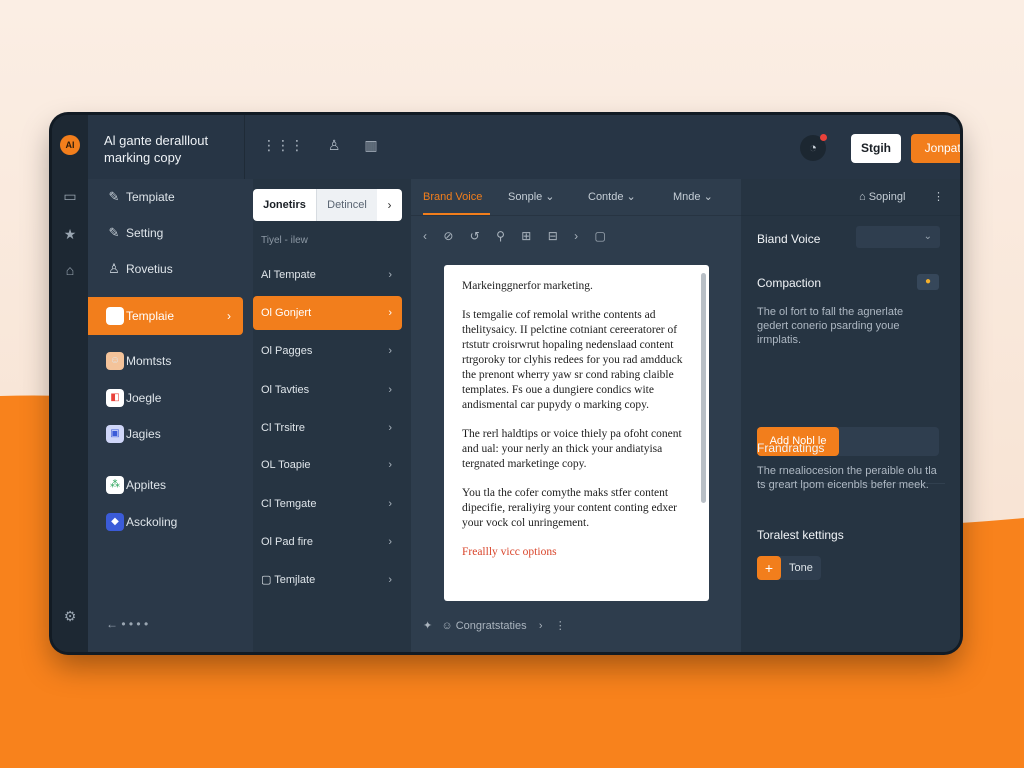  I want to click on sidebar-item-setting: ✎ Setting, so click(165, 233).